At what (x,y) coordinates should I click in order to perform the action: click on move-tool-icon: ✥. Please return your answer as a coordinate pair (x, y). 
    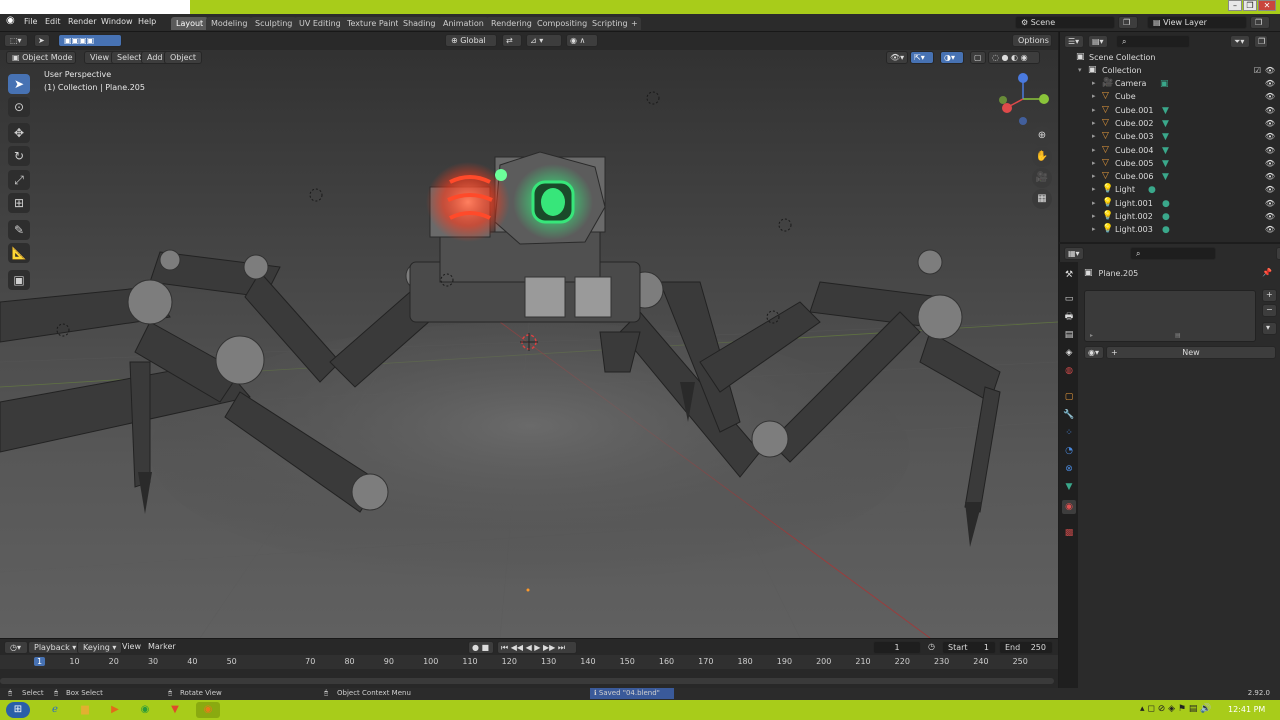
    Looking at the image, I should click on (19, 133).